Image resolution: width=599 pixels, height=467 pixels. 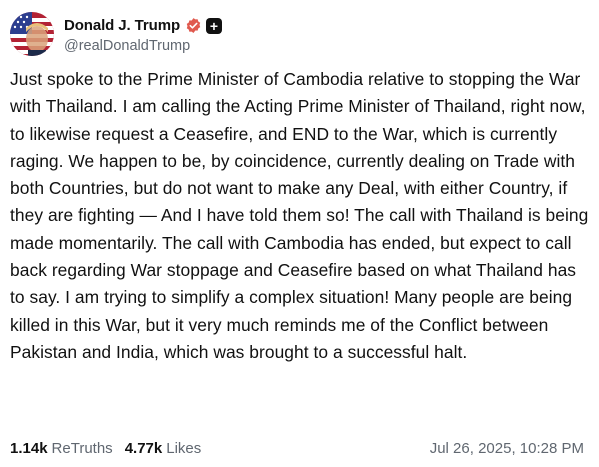 I want to click on likes-label: Likes, so click(x=184, y=448).